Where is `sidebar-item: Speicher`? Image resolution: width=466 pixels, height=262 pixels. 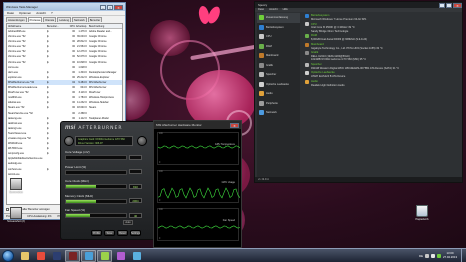
sidebar-item: Speicher is located at coordinates (278, 75).